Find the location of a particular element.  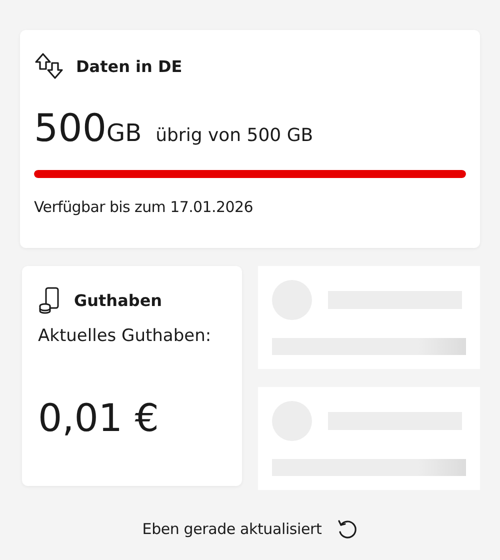

data-unit: GB is located at coordinates (124, 133).